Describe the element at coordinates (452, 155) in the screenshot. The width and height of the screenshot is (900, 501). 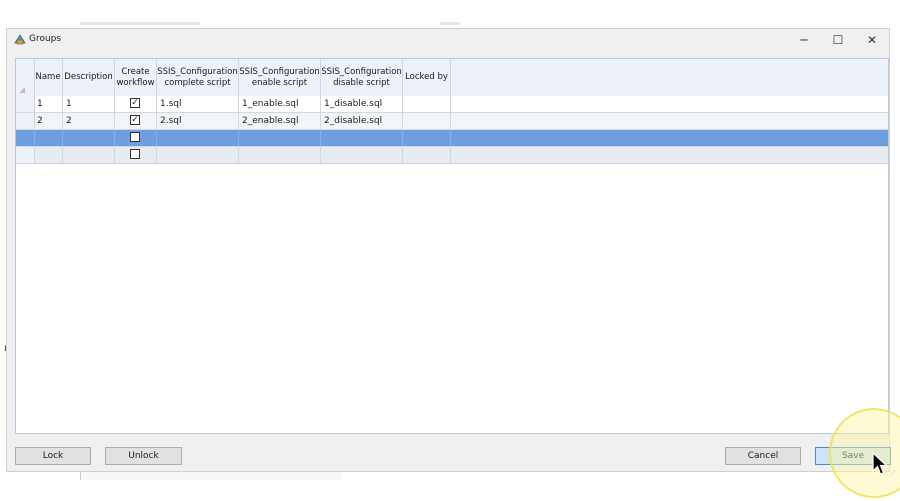
I see `table-row-new` at that location.